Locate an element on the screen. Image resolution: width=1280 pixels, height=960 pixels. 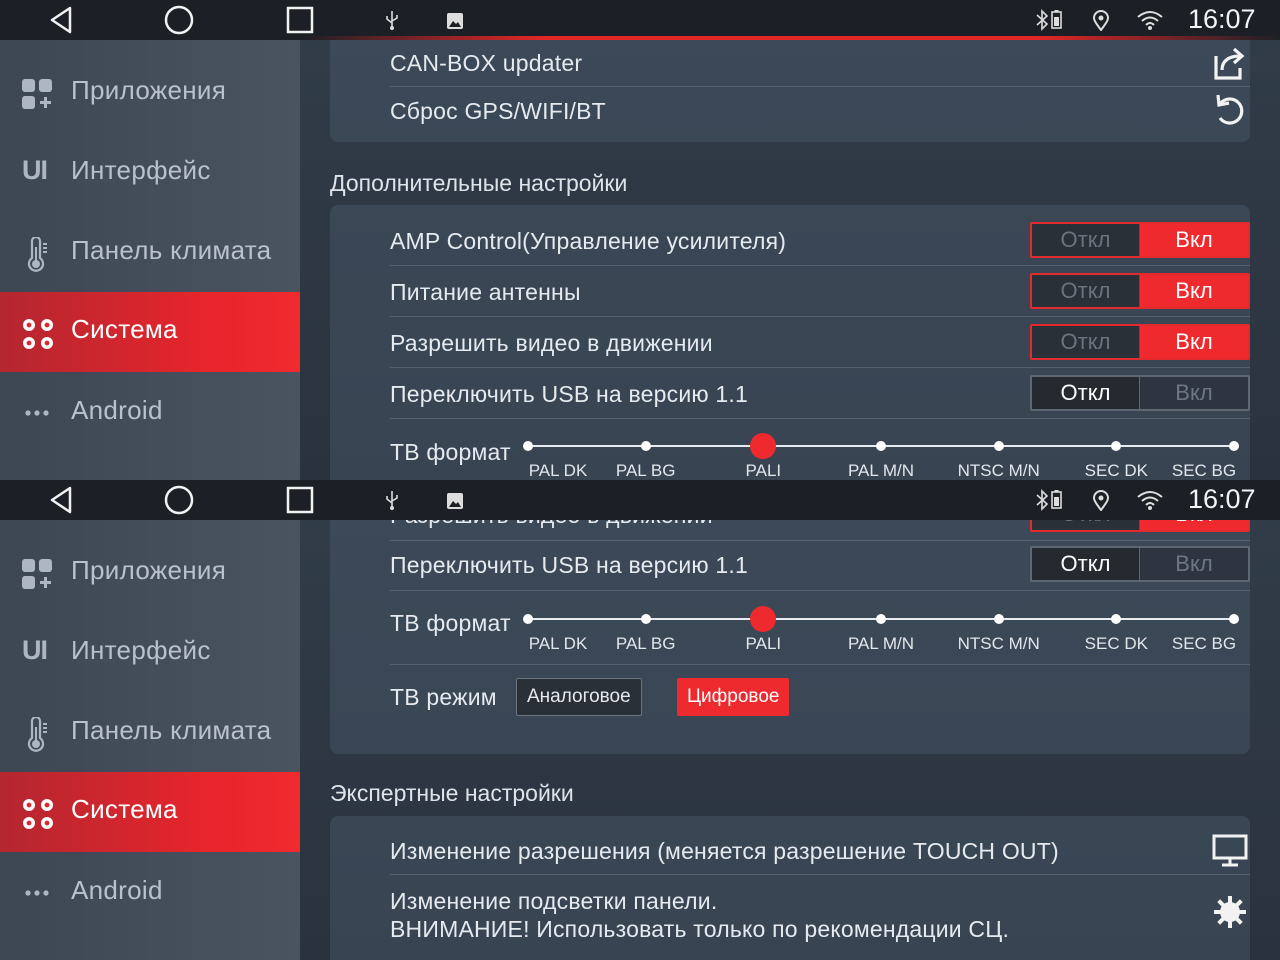
more-dots-icon is located at coordinates (37, 893).